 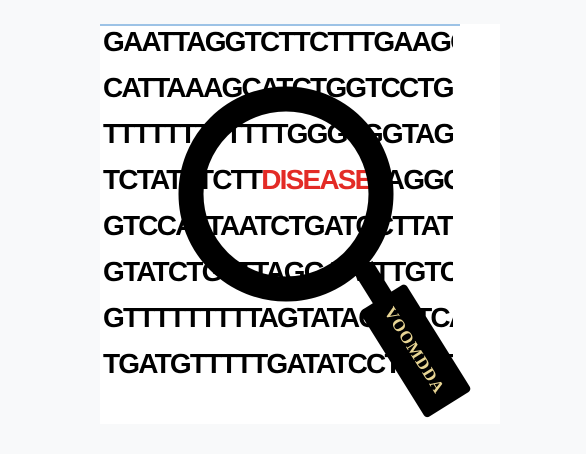 What do you see at coordinates (412, 339) in the screenshot?
I see `handle: VOOMDDA` at bounding box center [412, 339].